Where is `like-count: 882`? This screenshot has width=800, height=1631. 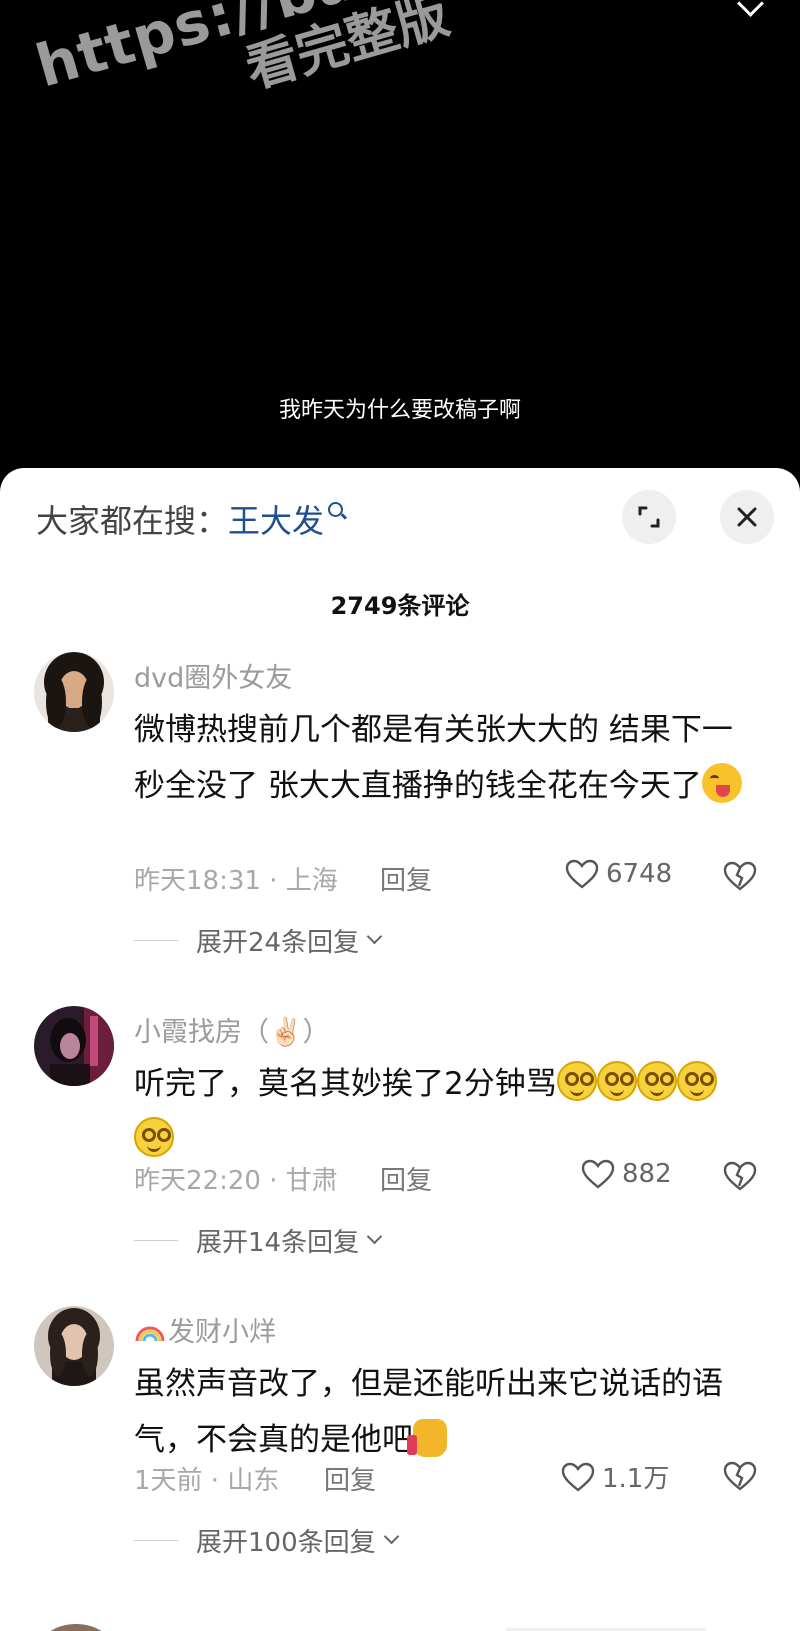 like-count: 882 is located at coordinates (647, 1174).